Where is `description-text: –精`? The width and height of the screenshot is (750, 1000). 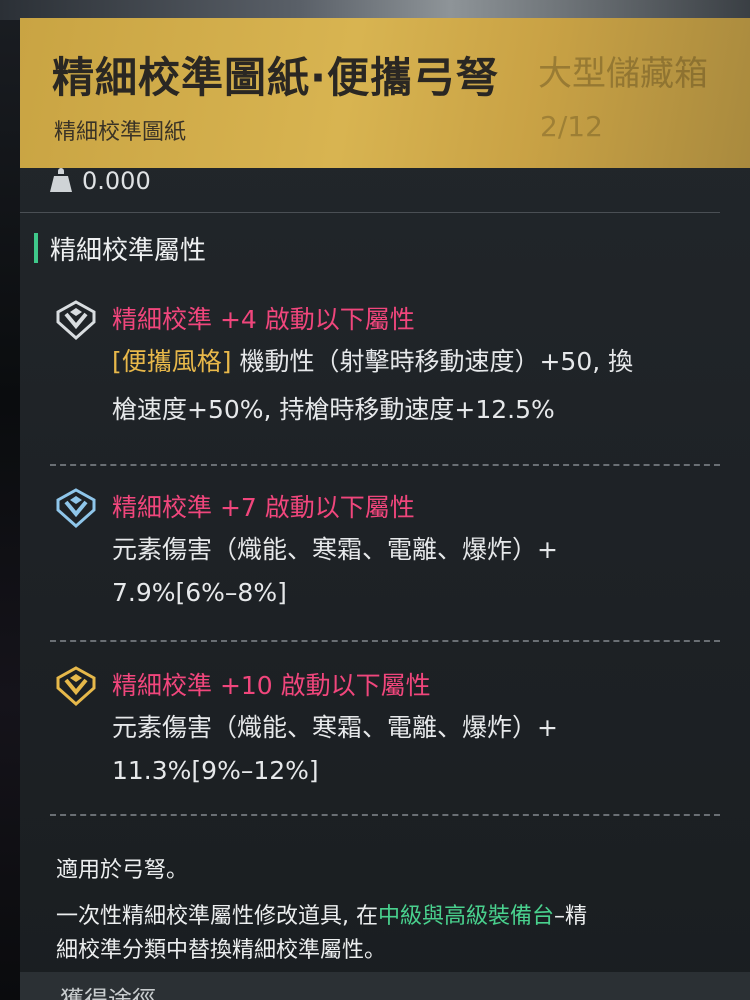 description-text: –精 is located at coordinates (571, 916).